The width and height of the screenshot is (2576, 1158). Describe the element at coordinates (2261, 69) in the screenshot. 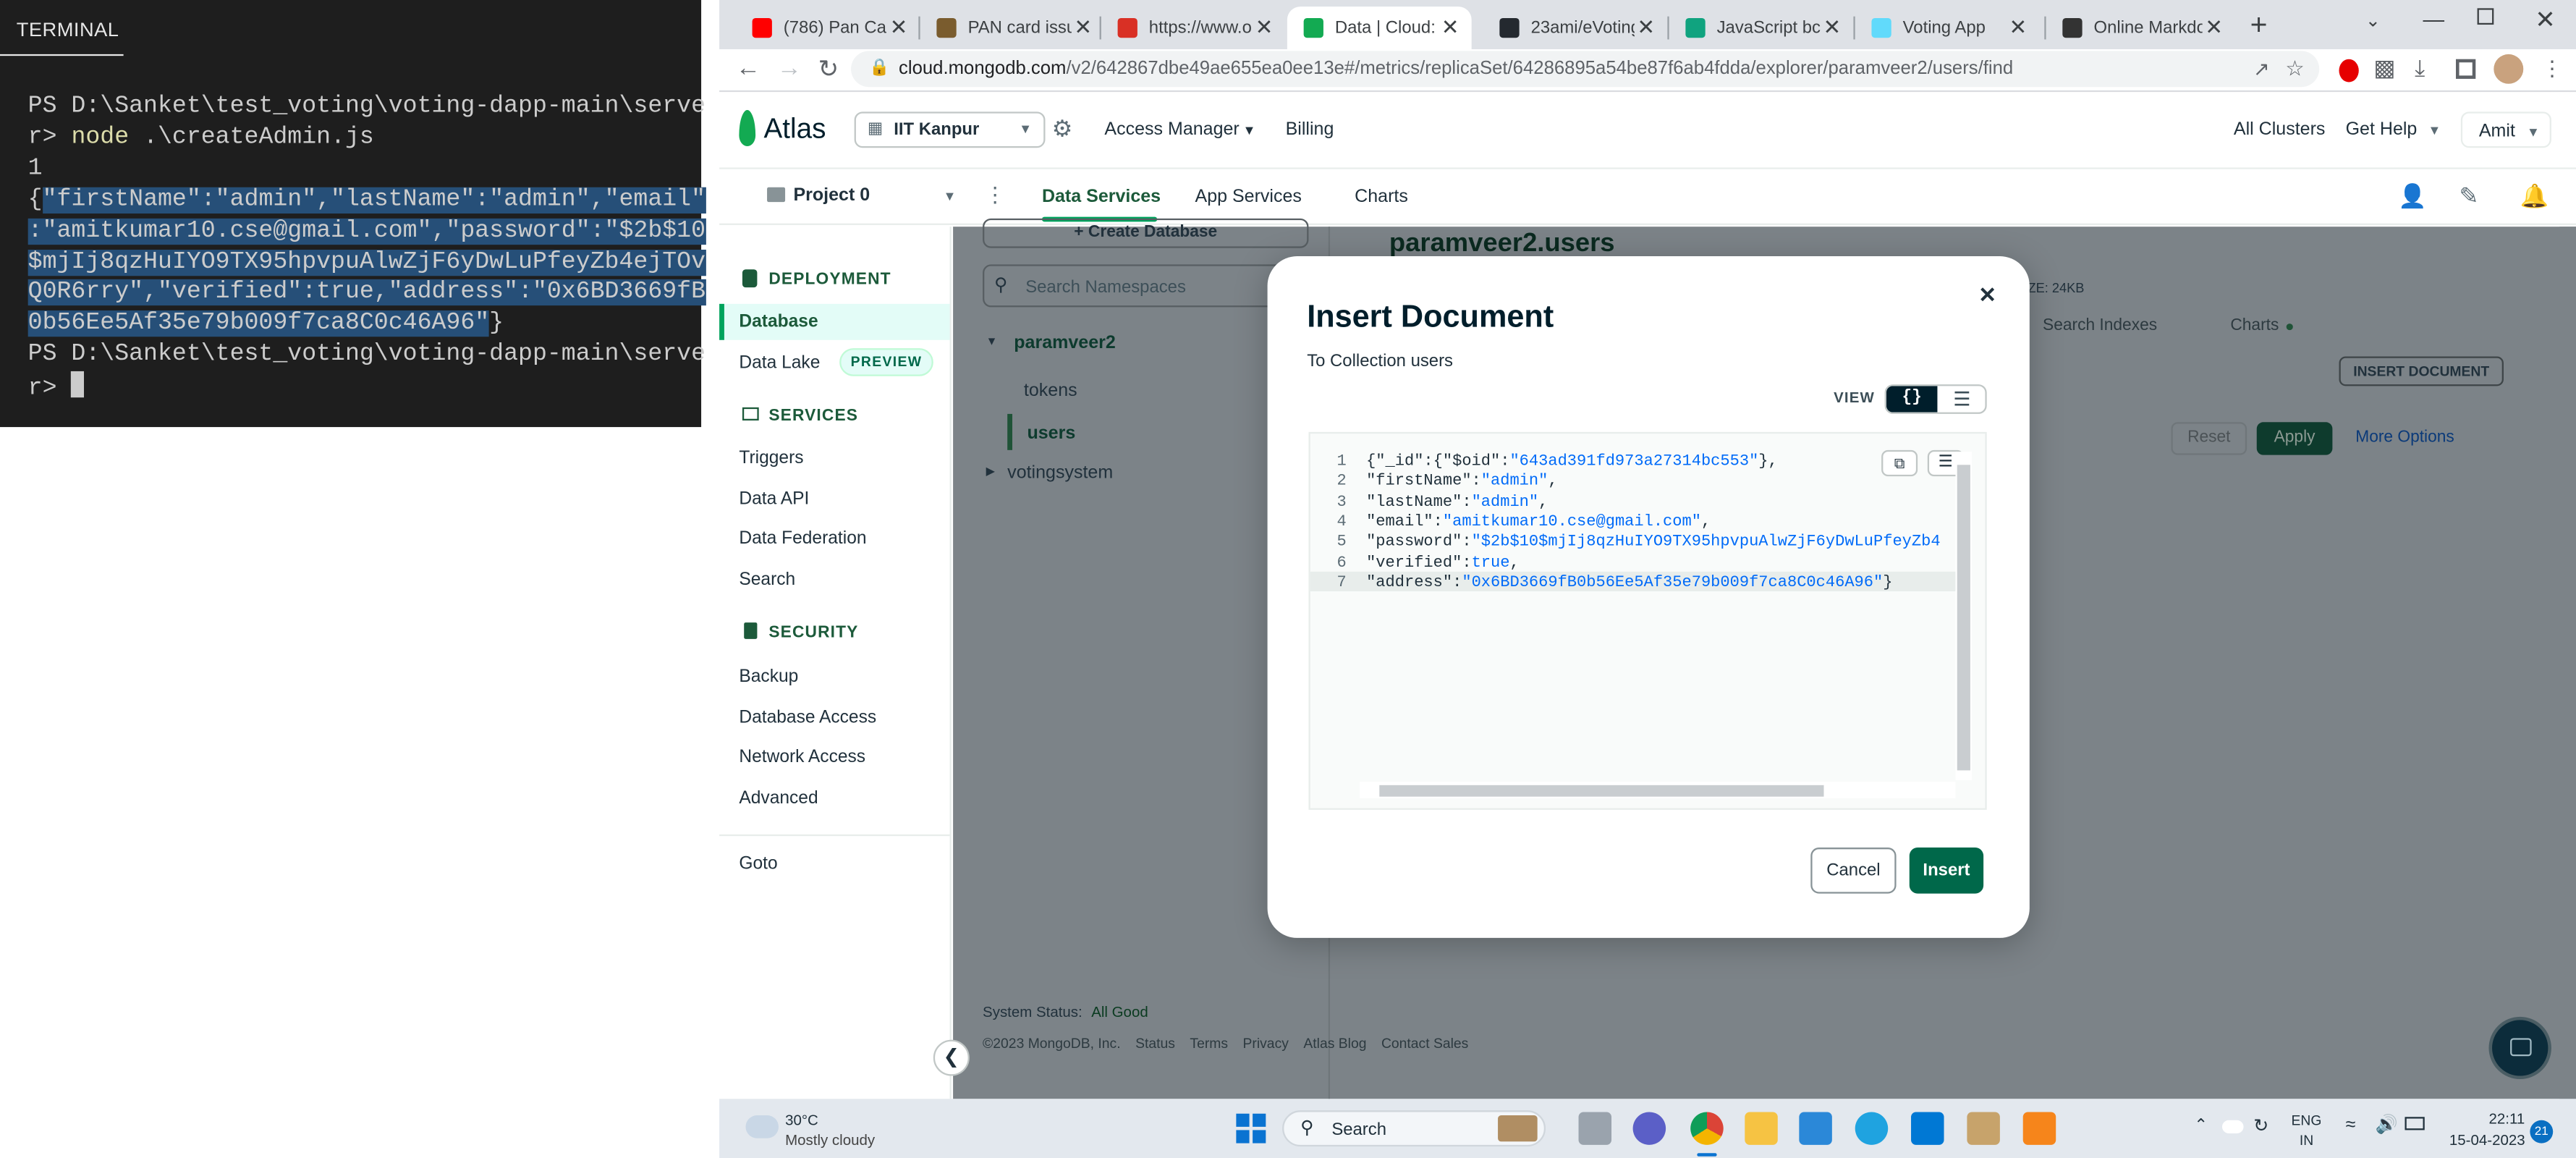

I see `share-icon: ↗` at that location.